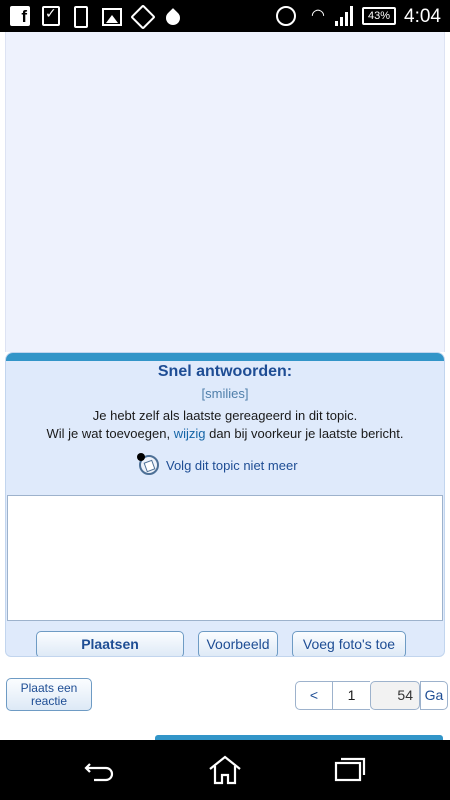 This screenshot has height=800, width=450. What do you see at coordinates (110, 643) in the screenshot?
I see `post-button: Plaatsen` at bounding box center [110, 643].